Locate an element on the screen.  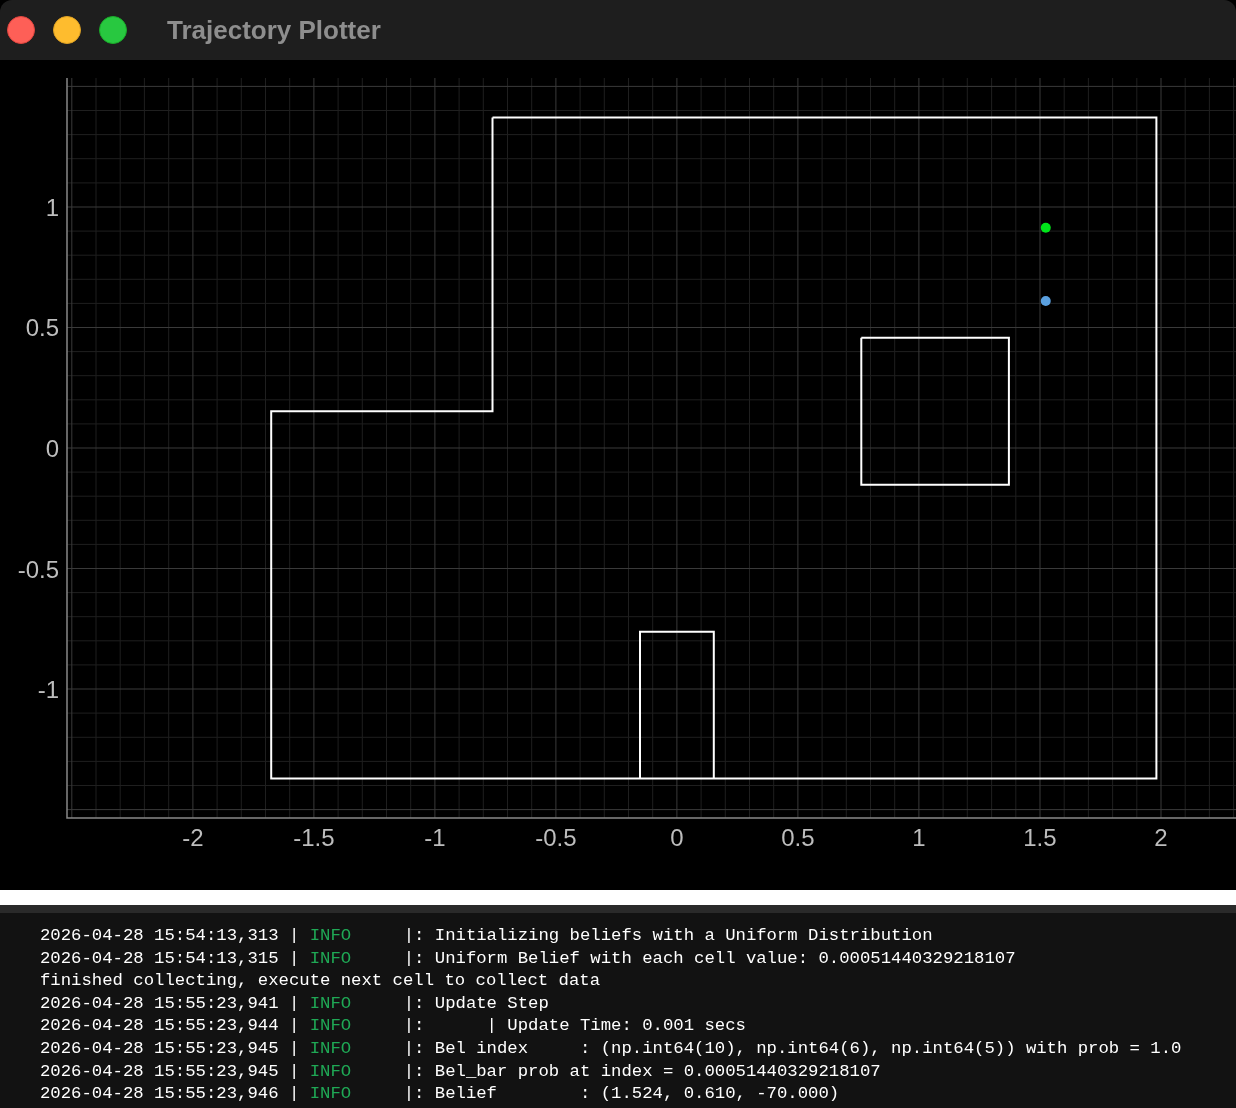
x-tick-label: -0.5 is located at coordinates (556, 837).